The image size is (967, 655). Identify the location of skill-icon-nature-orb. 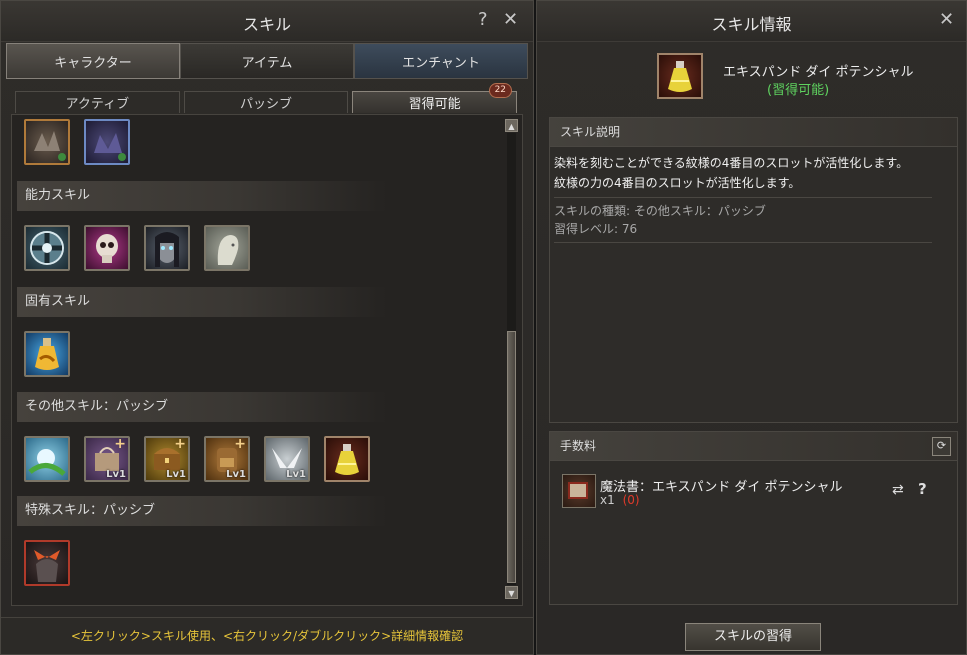
(47, 459).